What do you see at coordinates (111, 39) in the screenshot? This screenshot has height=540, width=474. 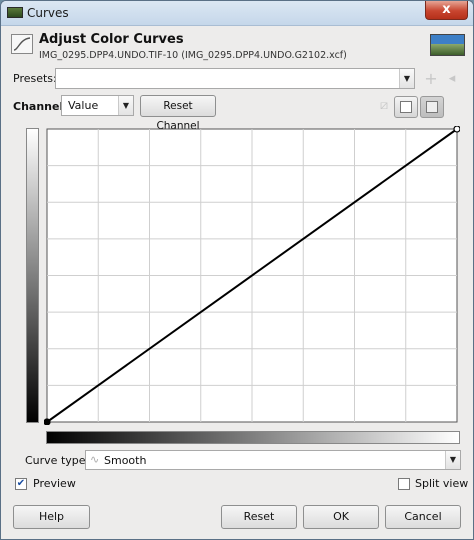 I see `dialog-heading: Adjust Color Curves` at bounding box center [111, 39].